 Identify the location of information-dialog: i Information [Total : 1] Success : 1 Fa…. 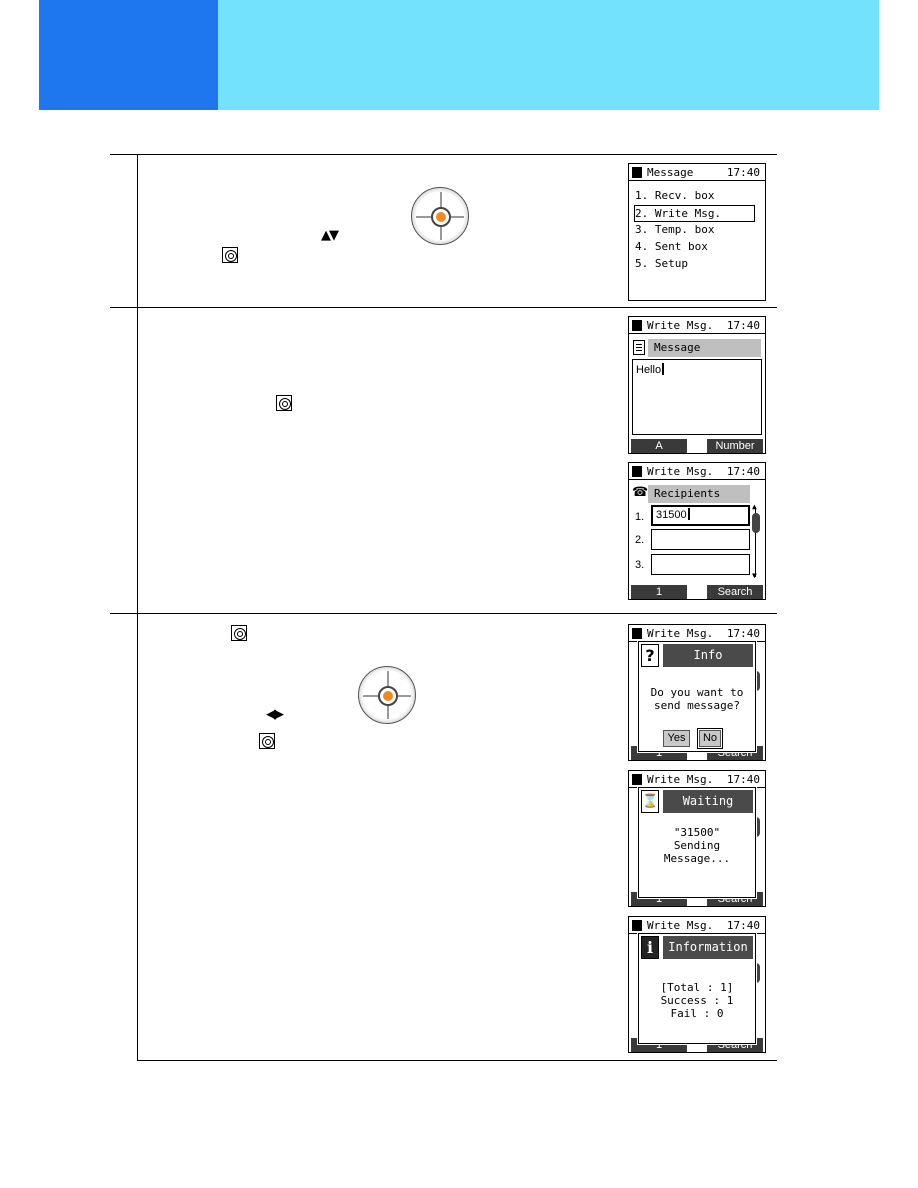
(697, 988).